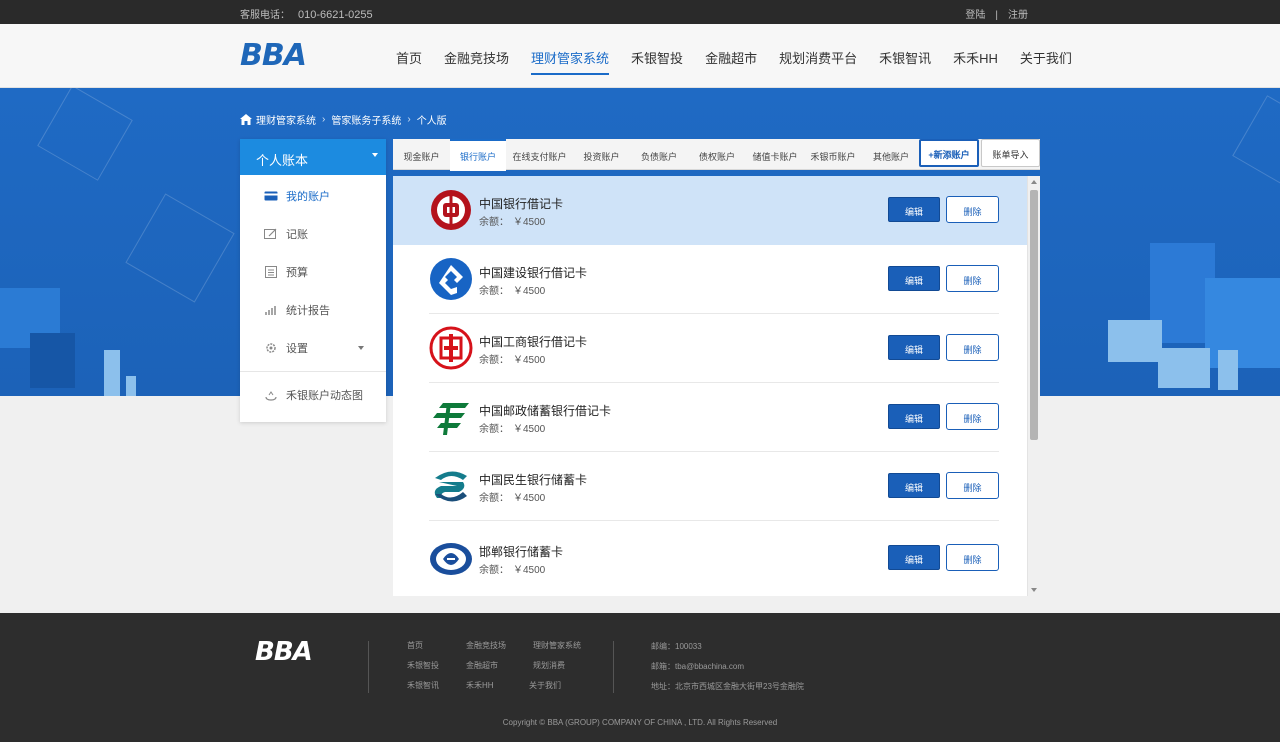 The height and width of the screenshot is (742, 1280). Describe the element at coordinates (313, 371) in the screenshot. I see `sidebar-divider` at that location.